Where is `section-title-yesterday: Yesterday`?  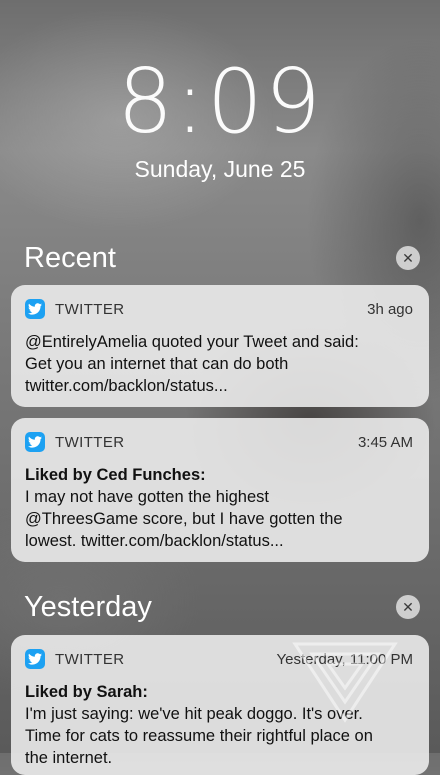 section-title-yesterday: Yesterday is located at coordinates (88, 606).